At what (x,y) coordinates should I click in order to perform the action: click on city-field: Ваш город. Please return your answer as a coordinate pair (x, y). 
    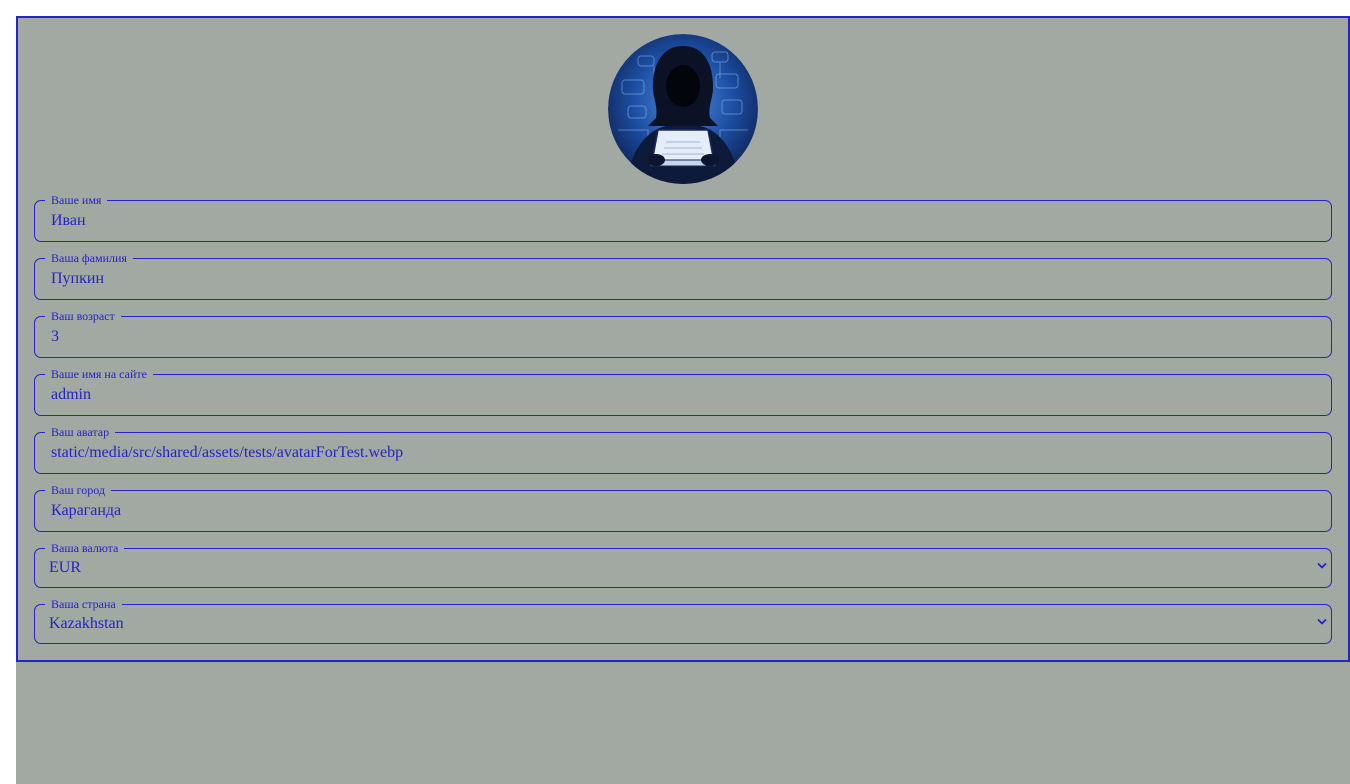
    Looking at the image, I should click on (683, 508).